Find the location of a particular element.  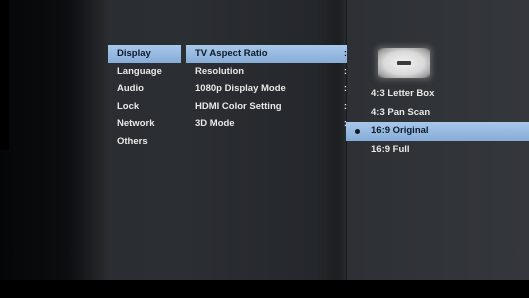

submenu-item-label: HDMI Color Setting is located at coordinates (238, 106).